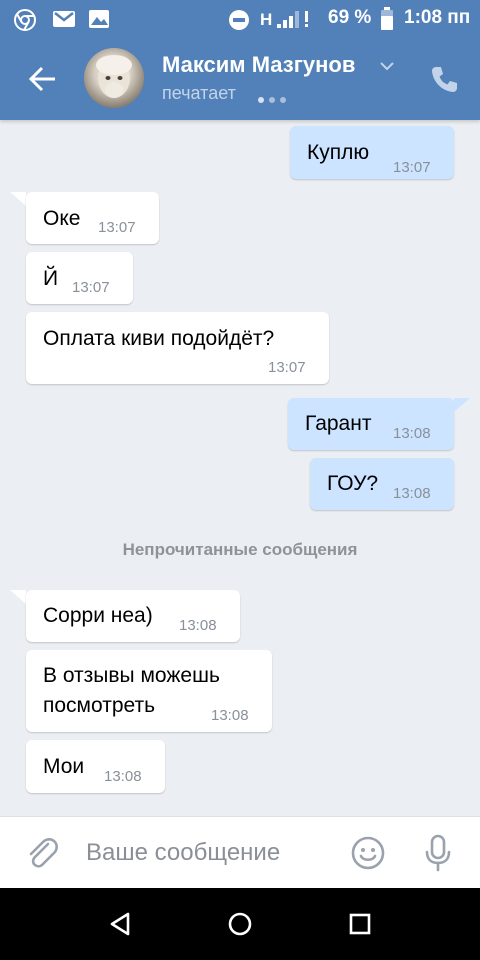  Describe the element at coordinates (211, 853) in the screenshot. I see `message-input` at that location.